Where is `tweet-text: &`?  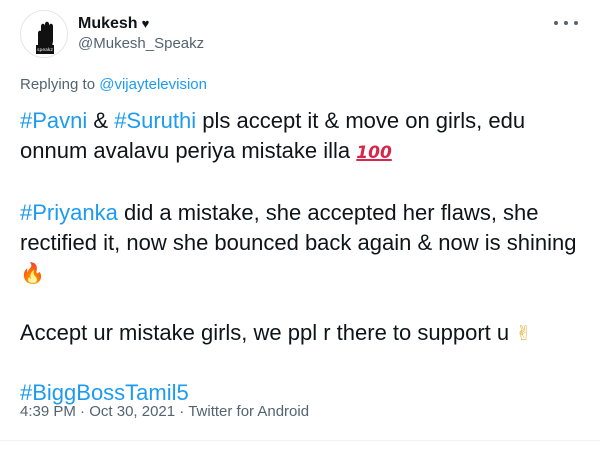 tweet-text: & is located at coordinates (101, 120).